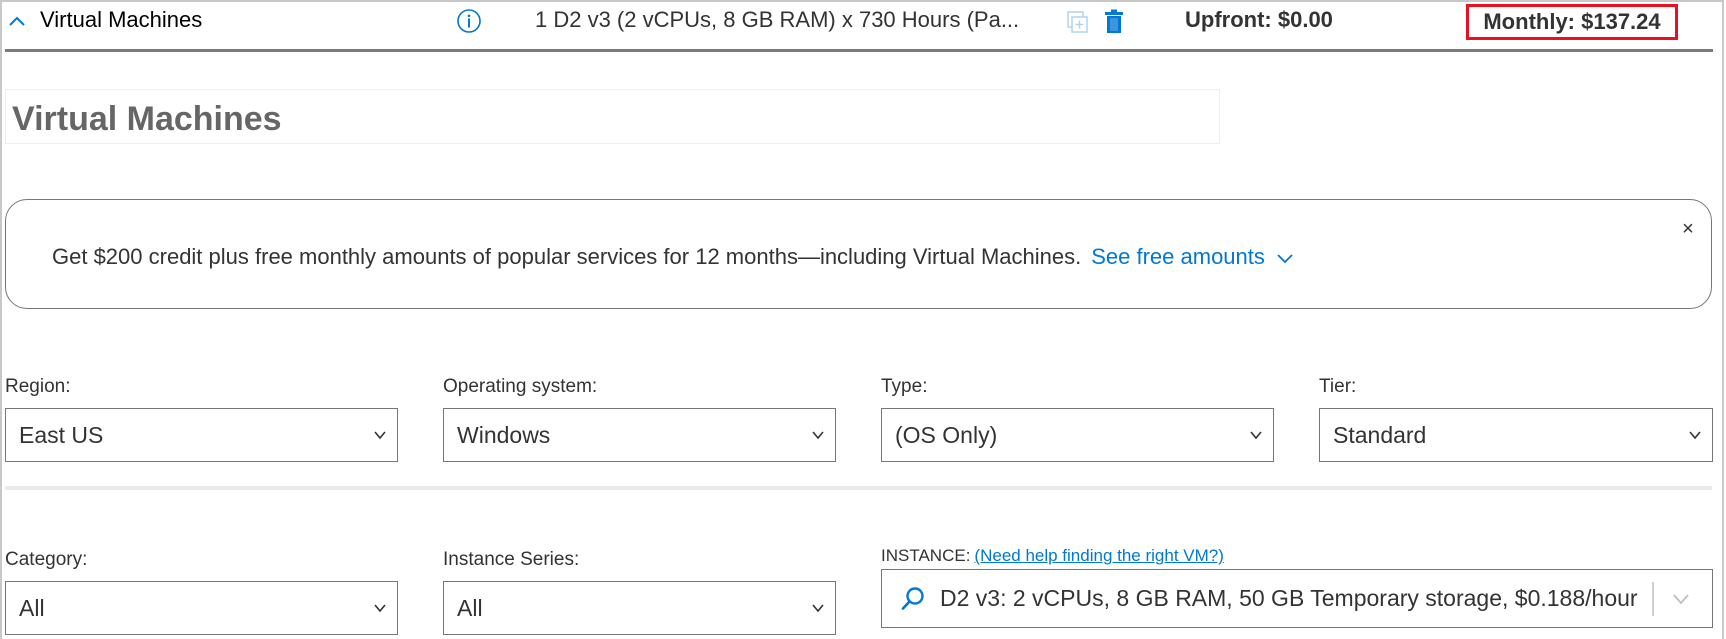  Describe the element at coordinates (1259, 19) in the screenshot. I see `upfront-cost: Upfront: $0.00` at that location.